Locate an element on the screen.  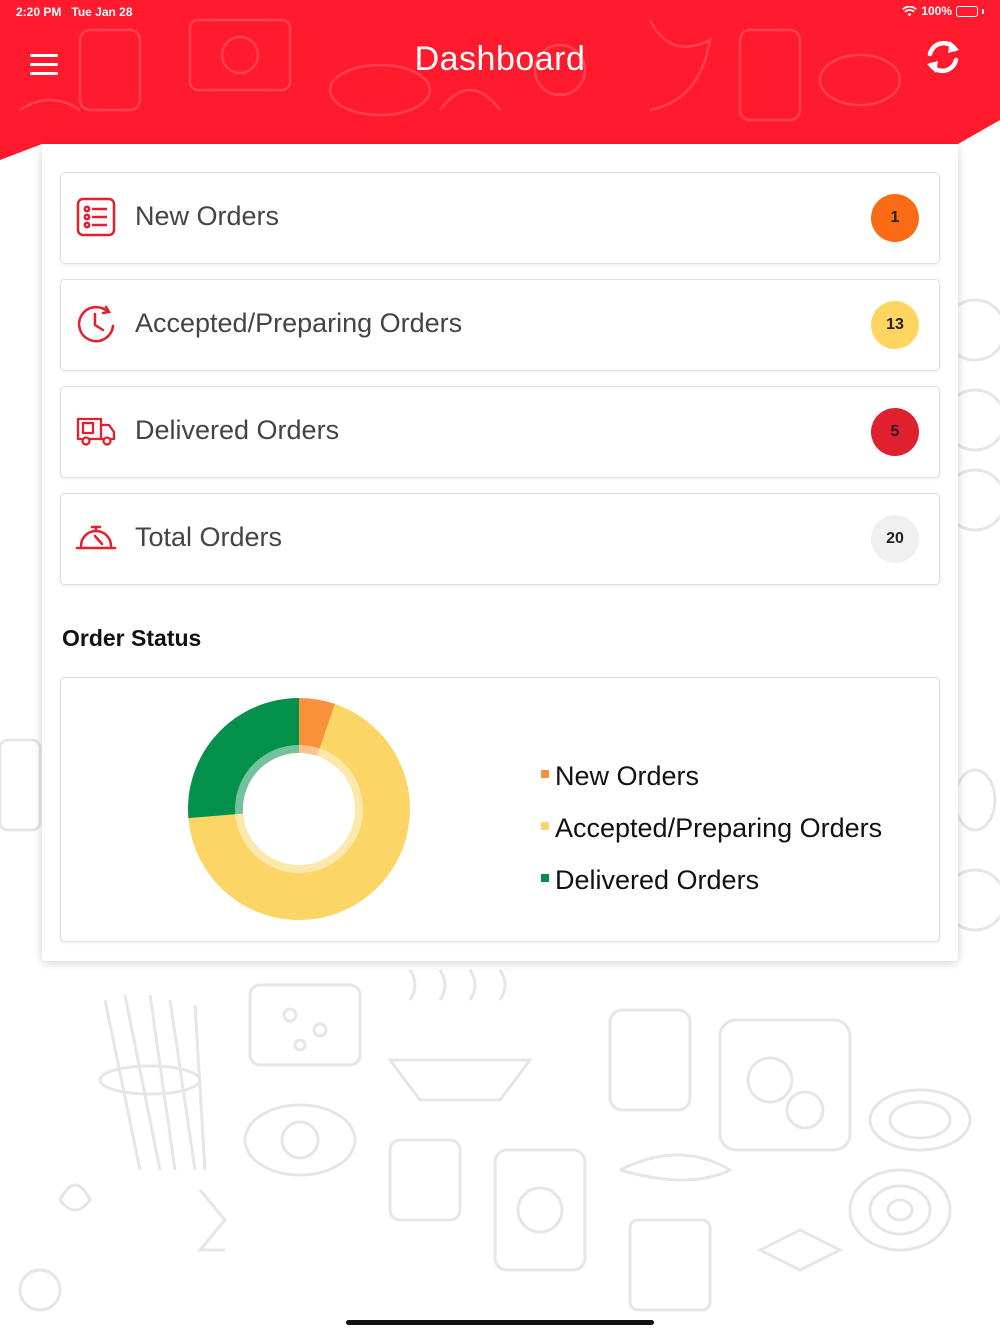
food-cloche-icon is located at coordinates (96, 537).